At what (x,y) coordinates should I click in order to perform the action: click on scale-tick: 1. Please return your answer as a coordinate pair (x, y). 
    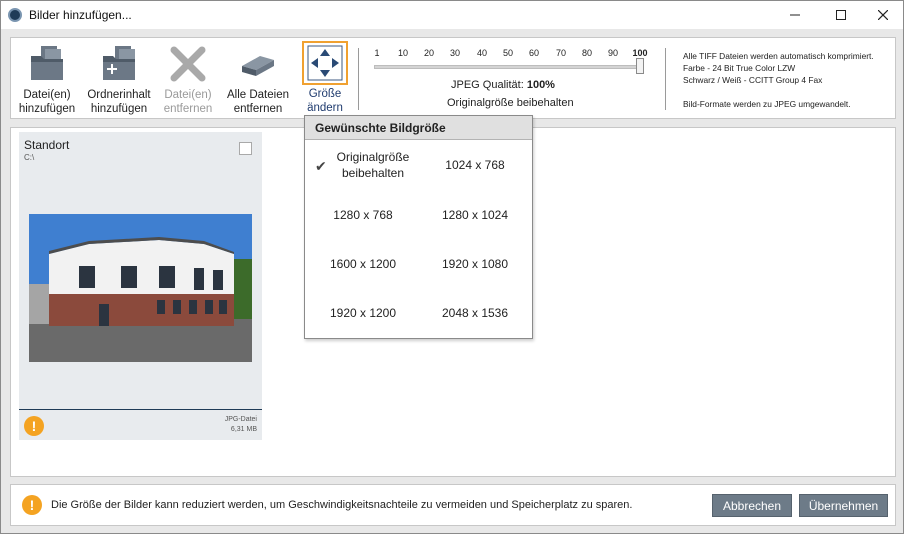
    Looking at the image, I should click on (377, 53).